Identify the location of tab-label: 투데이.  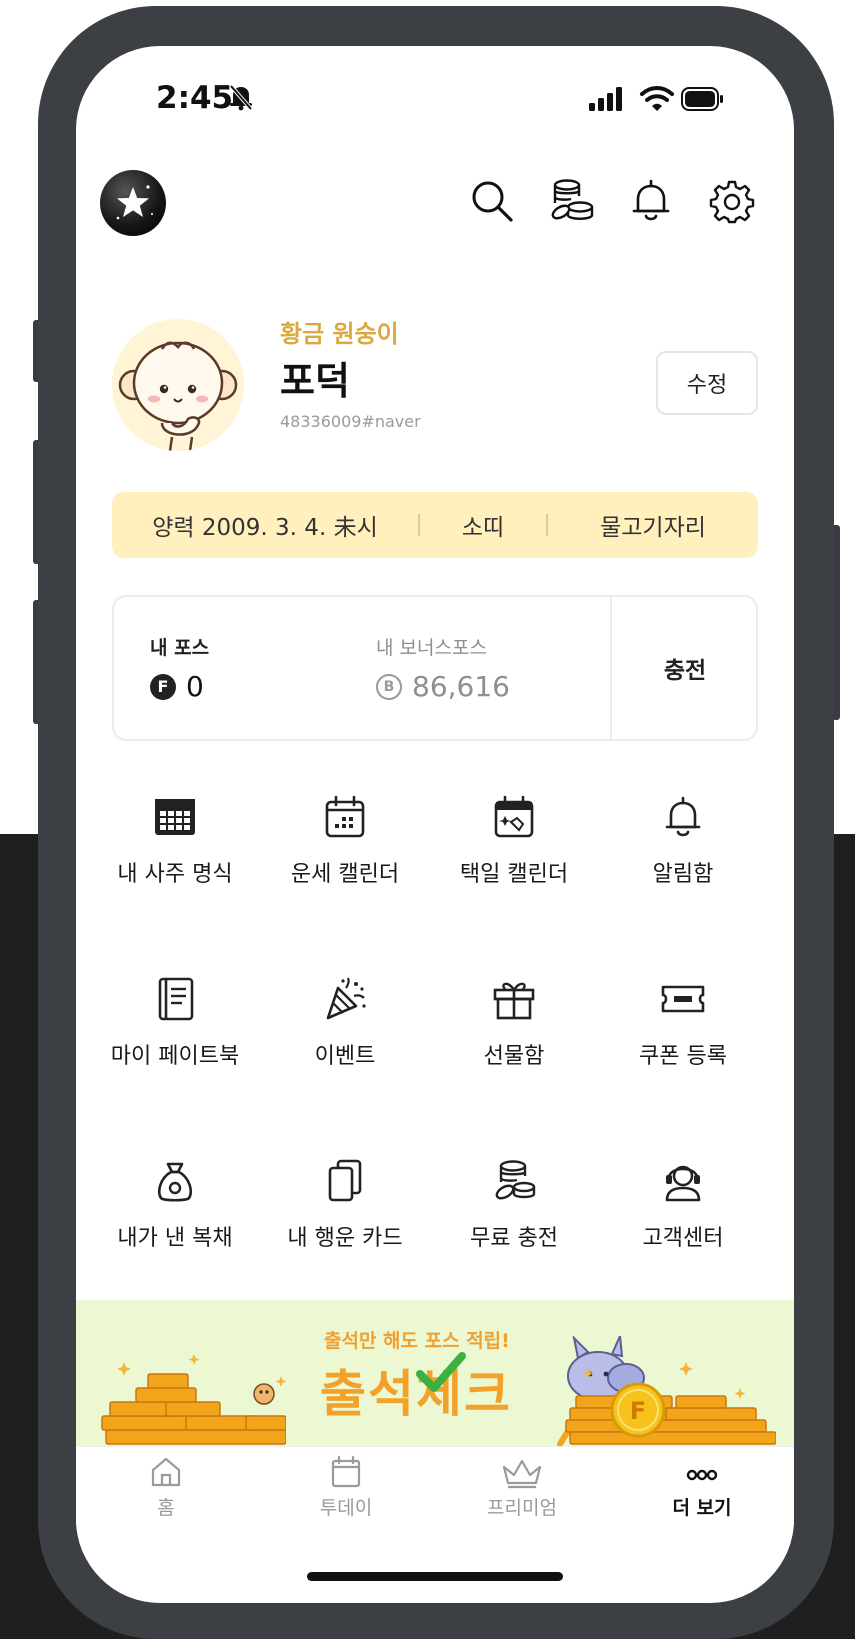
(346, 1508).